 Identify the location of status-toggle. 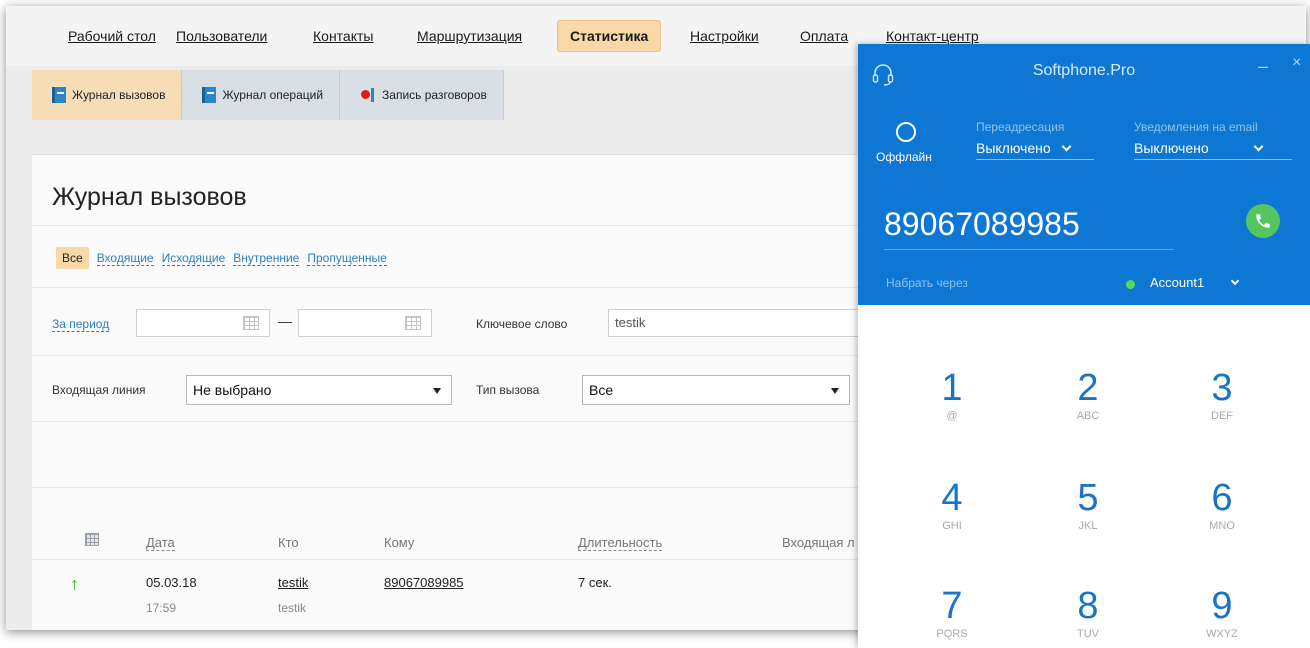
(906, 132).